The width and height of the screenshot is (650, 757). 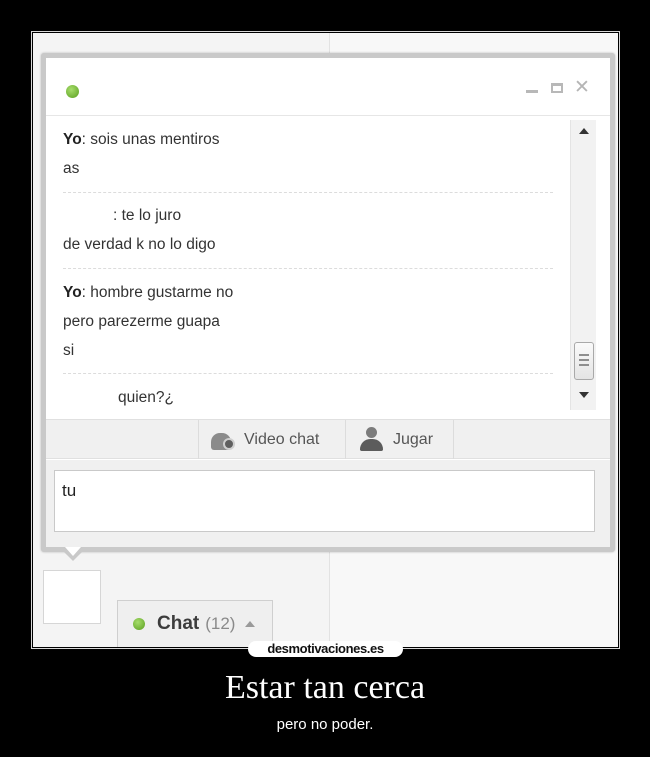 What do you see at coordinates (584, 131) in the screenshot?
I see `scroll-up-arrow-icon` at bounding box center [584, 131].